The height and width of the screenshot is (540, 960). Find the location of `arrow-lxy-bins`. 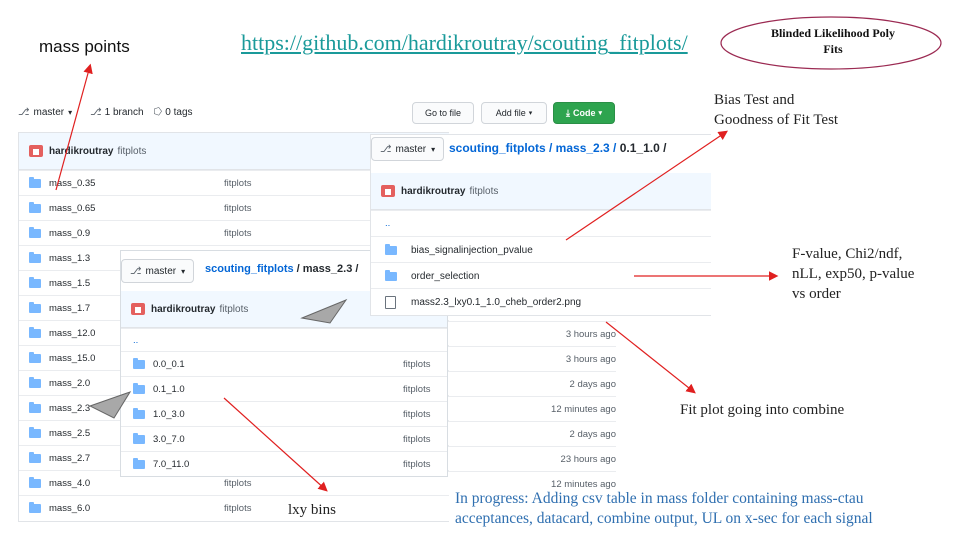

arrow-lxy-bins is located at coordinates (275, 444).